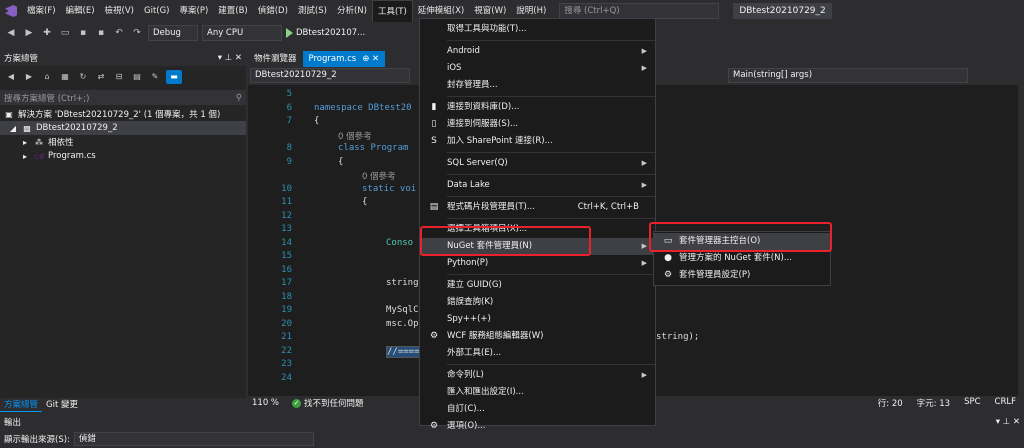 The height and width of the screenshot is (448, 1024). I want to click on tab-solution-explorer: 方案總管, so click(21, 405).